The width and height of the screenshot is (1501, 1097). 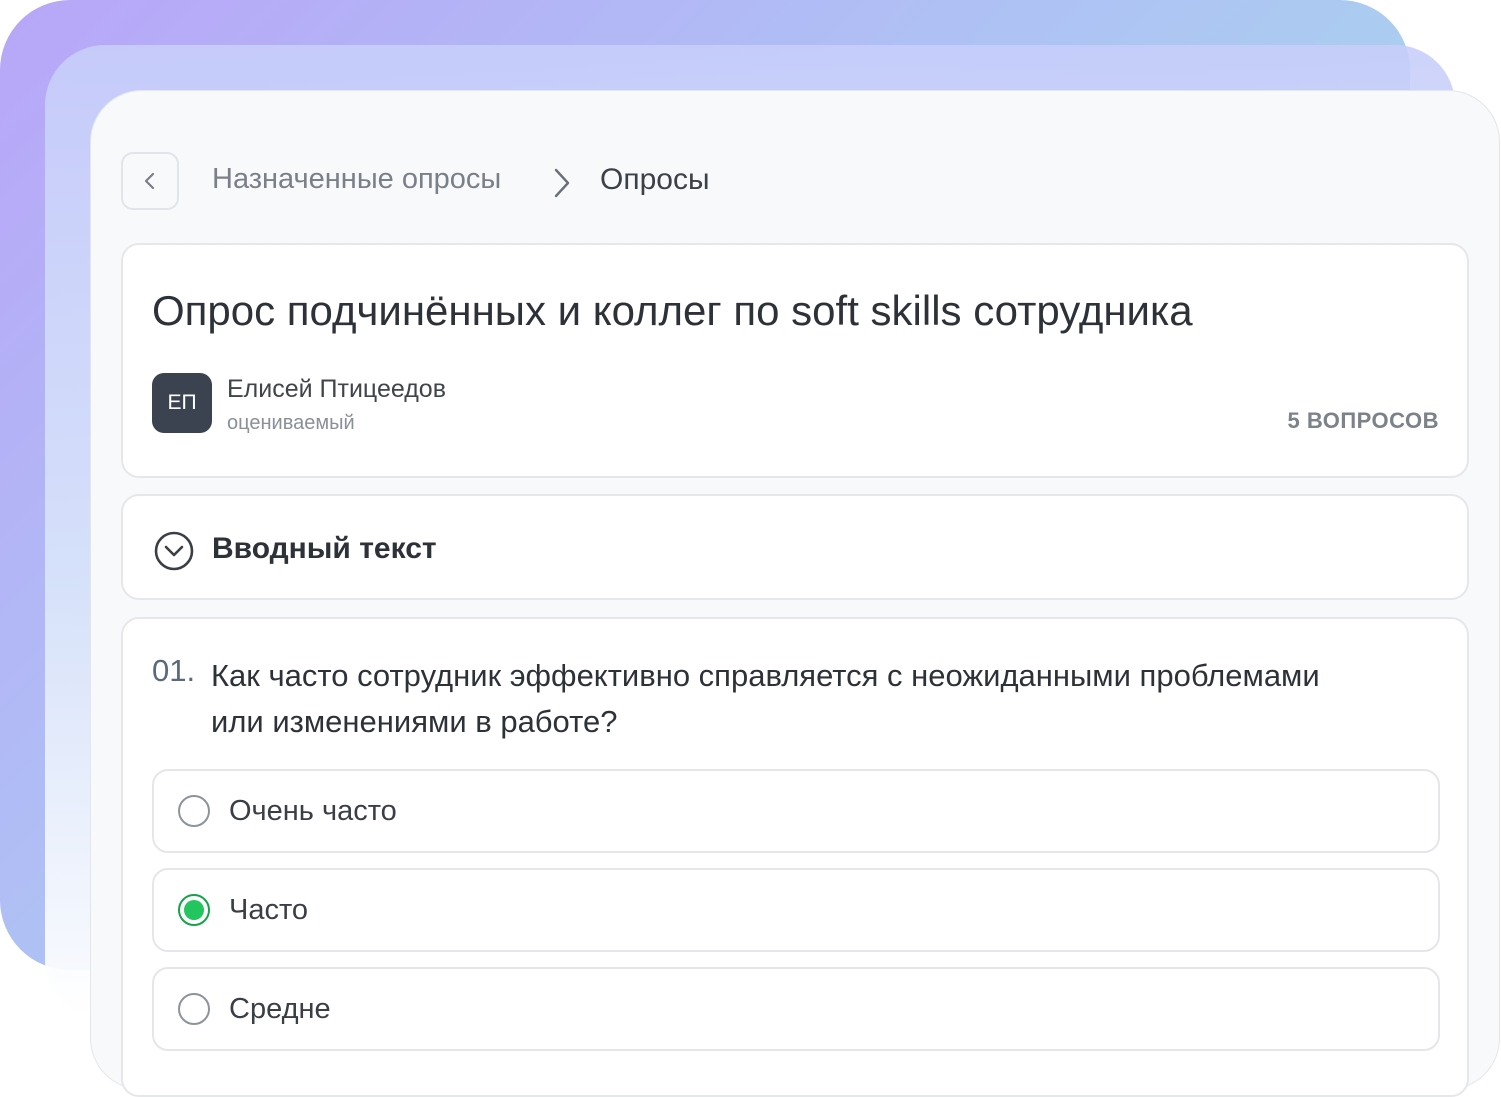 What do you see at coordinates (562, 183) in the screenshot?
I see `chevron-right-icon` at bounding box center [562, 183].